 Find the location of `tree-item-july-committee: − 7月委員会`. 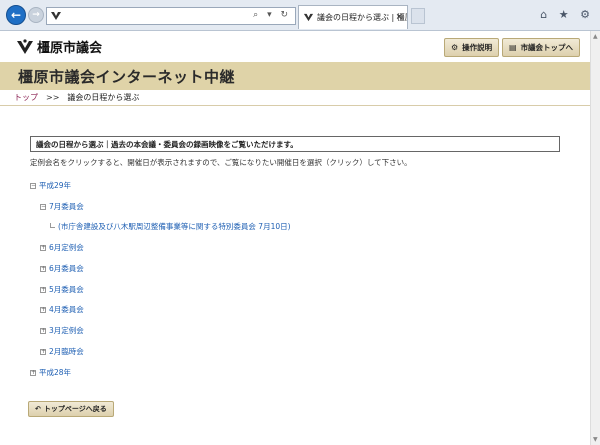

tree-item-july-committee: − 7月委員会 is located at coordinates (62, 206).